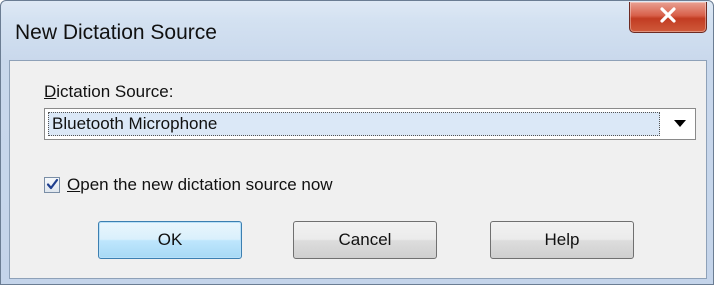 The image size is (714, 285). What do you see at coordinates (354, 124) in the screenshot?
I see `dictation-source-selected-value: Bluetooth Microphone` at bounding box center [354, 124].